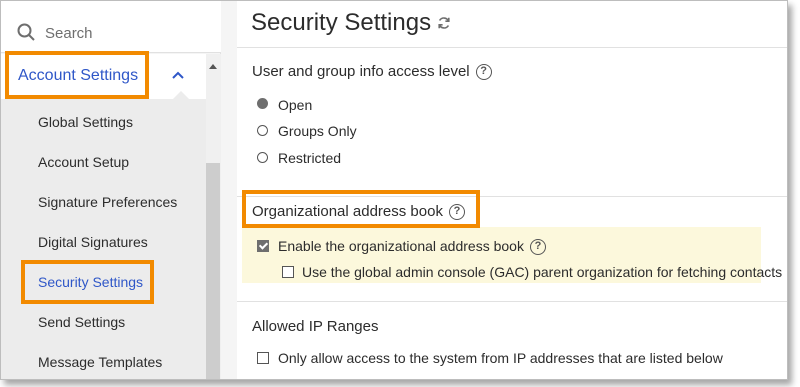 The height and width of the screenshot is (387, 800). I want to click on sidebar-item-security-settings: Security Settings, so click(90, 282).